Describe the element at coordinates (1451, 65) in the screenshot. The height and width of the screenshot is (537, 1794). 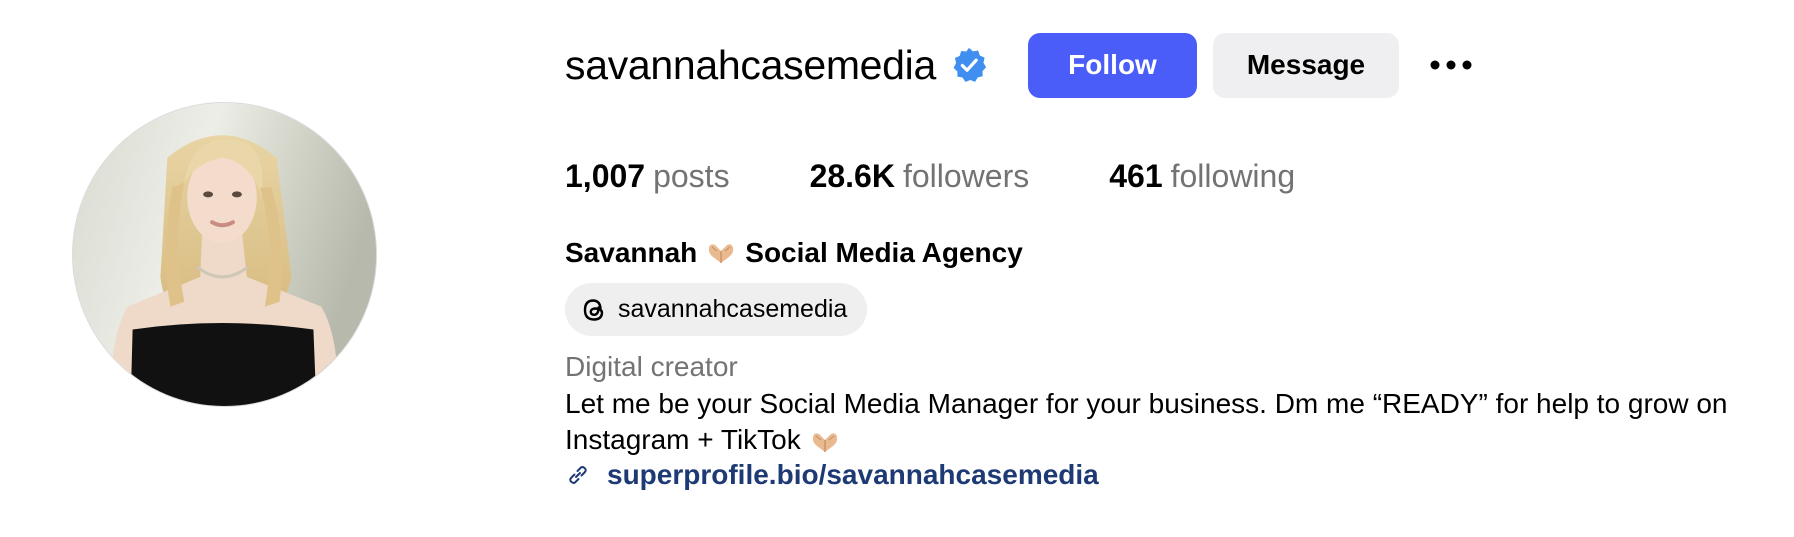
I see `more-options-icon` at that location.